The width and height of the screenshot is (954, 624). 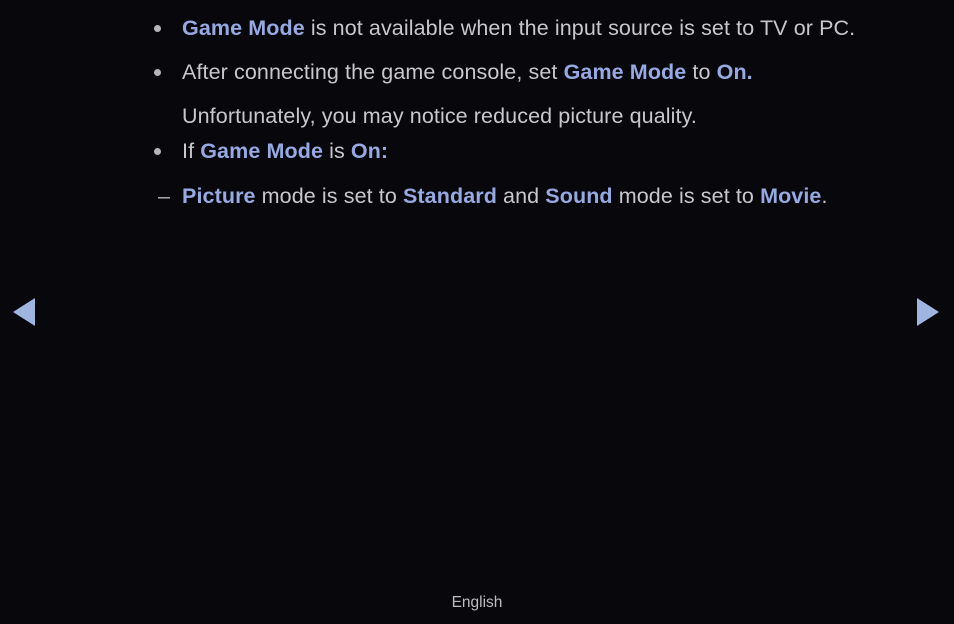 I want to click on term-movie: Movie, so click(x=791, y=196).